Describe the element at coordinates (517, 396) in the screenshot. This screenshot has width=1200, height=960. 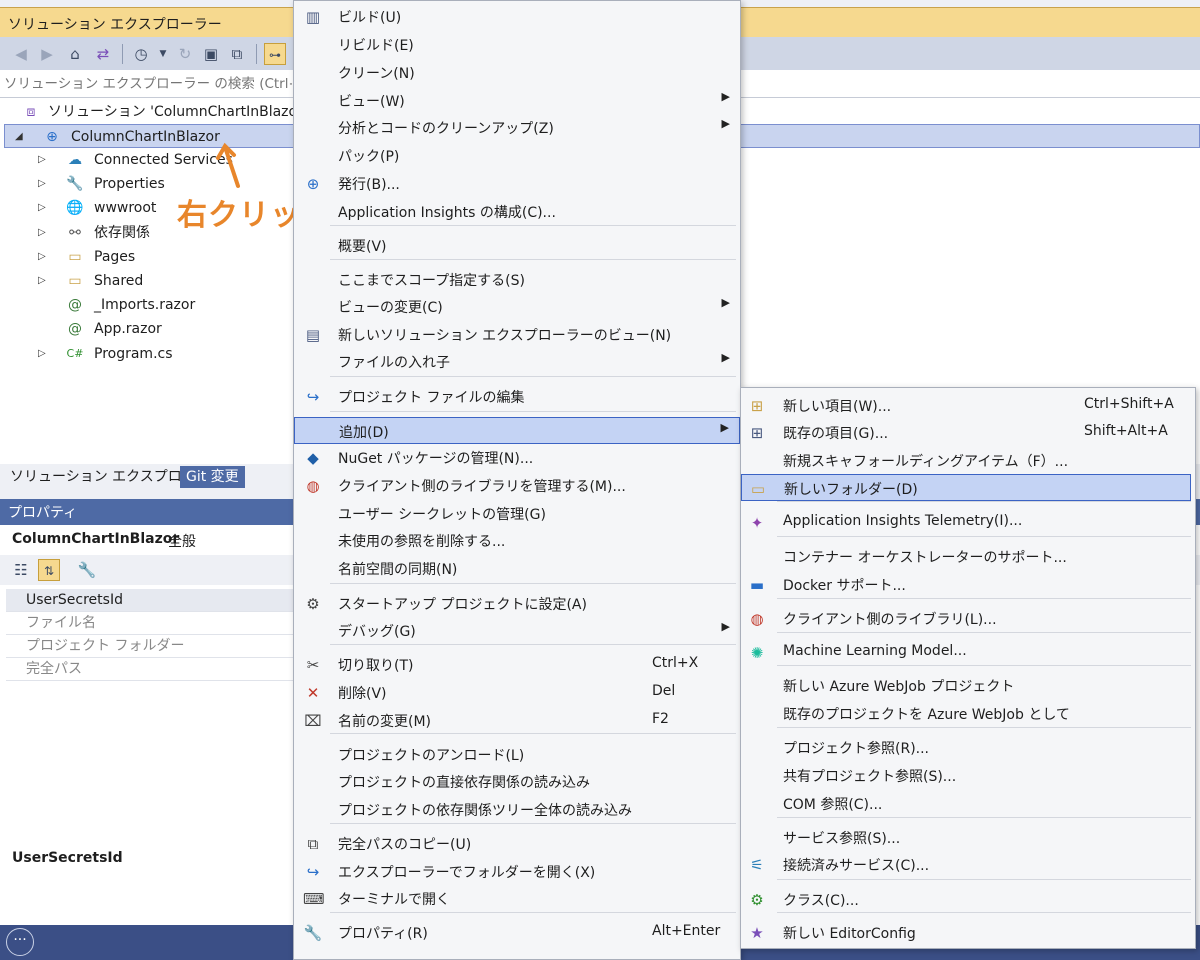
I see `menu-item: ↪ プロジェクト ファイルの編集` at that location.